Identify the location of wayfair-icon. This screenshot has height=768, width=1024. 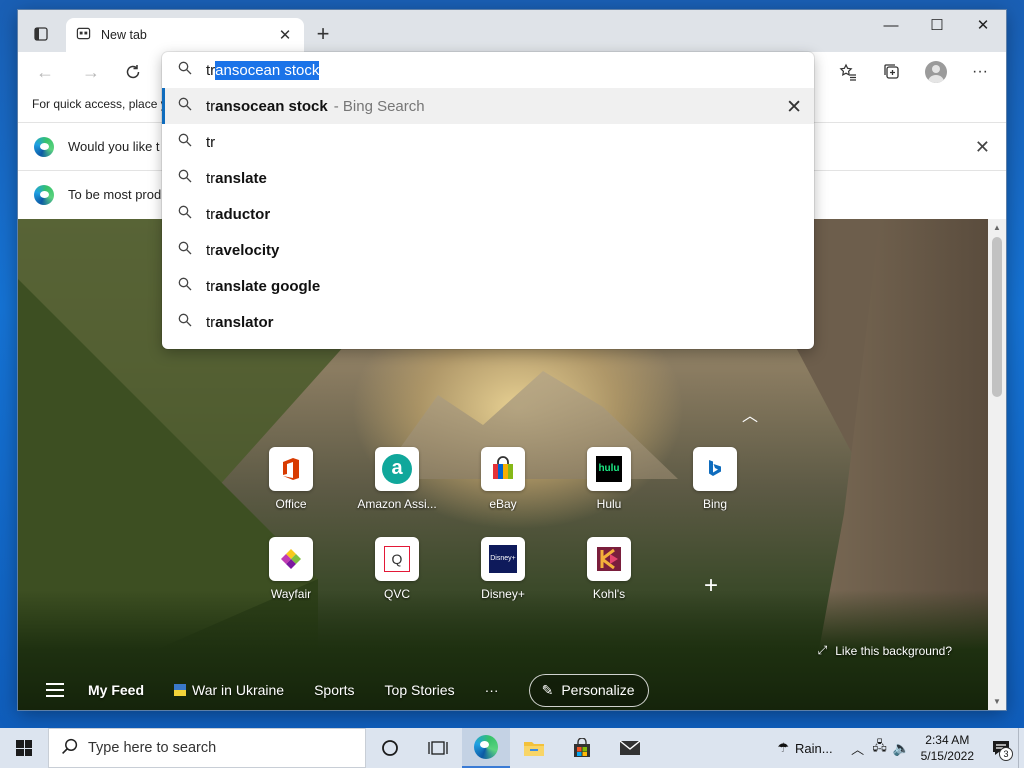
(291, 559).